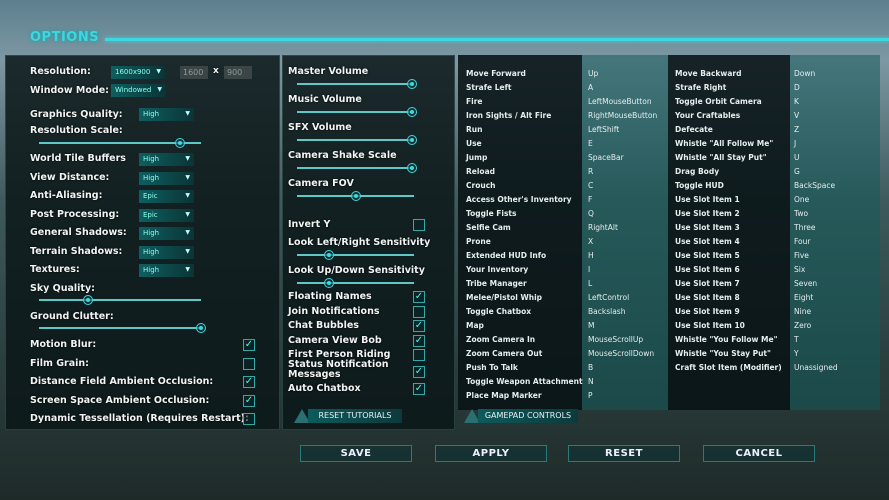 Image resolution: width=889 pixels, height=500 pixels. Describe the element at coordinates (805, 283) in the screenshot. I see `keybind-key: Seven` at that location.